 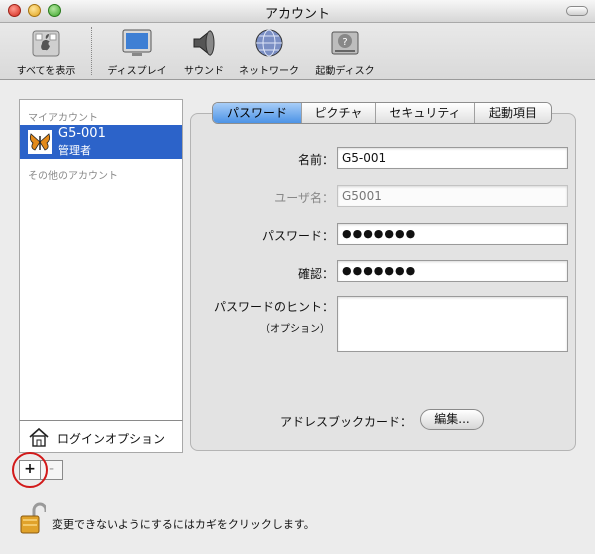 What do you see at coordinates (315, 160) in the screenshot?
I see `name-label: 名前：` at bounding box center [315, 160].